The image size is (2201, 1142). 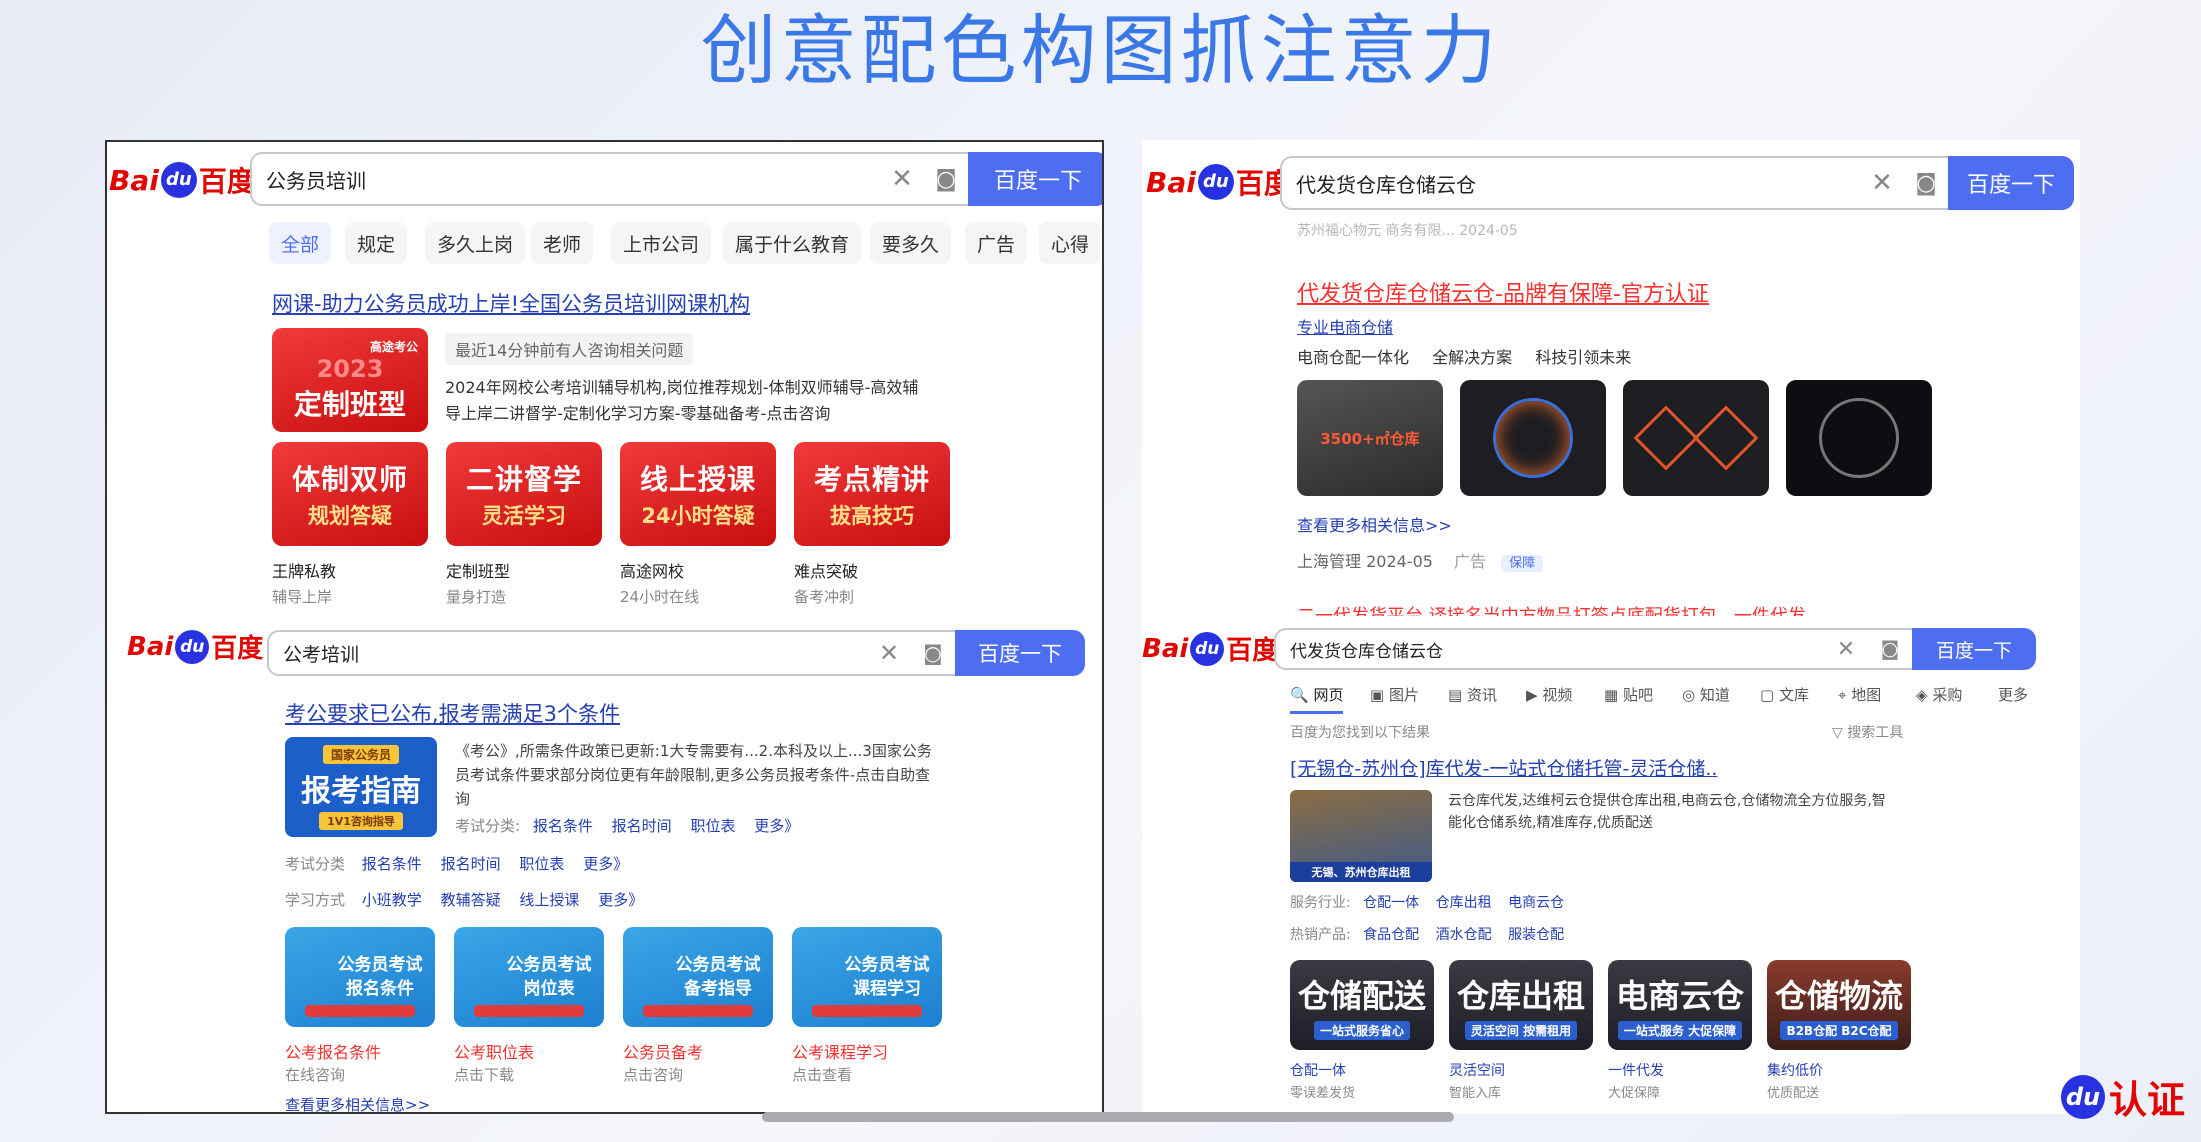 I want to click on ad-result-title: 网课-助力公务员成功上岸!全国公务员培训网课机构, so click(x=511, y=303).